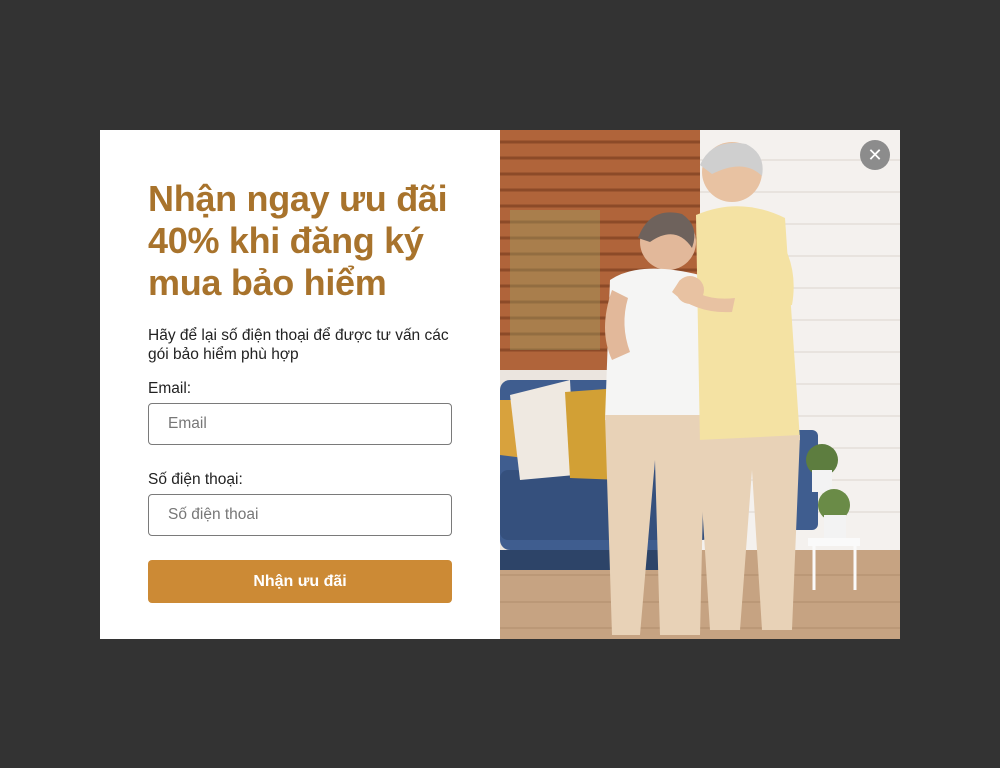  Describe the element at coordinates (170, 388) in the screenshot. I see `email-label: Email:` at that location.